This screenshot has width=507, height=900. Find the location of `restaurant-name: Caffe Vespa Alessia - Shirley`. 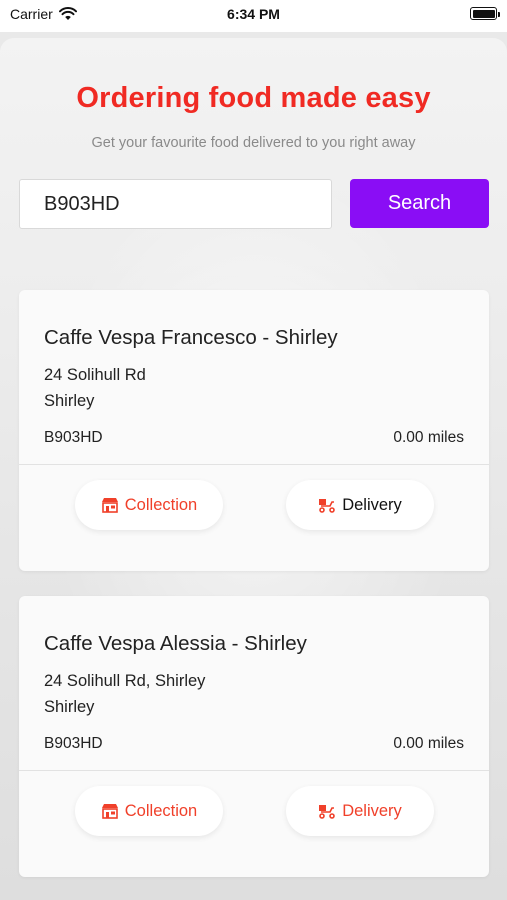

restaurant-name: Caffe Vespa Alessia - Shirley is located at coordinates (175, 643).